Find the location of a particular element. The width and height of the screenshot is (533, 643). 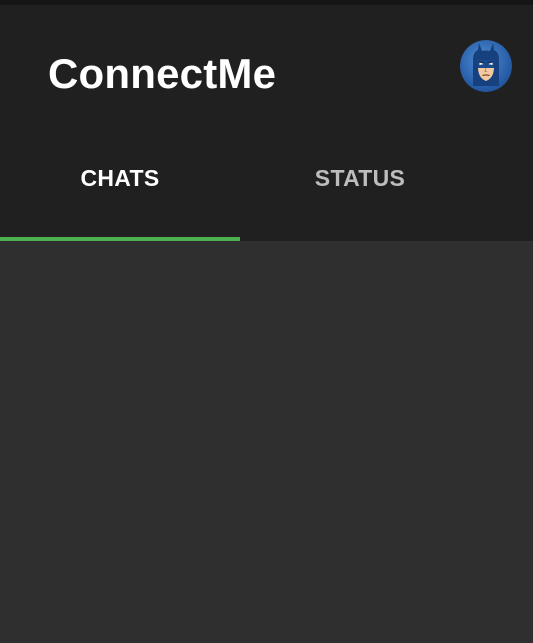

tab-chats-label: CHATS is located at coordinates (120, 177).